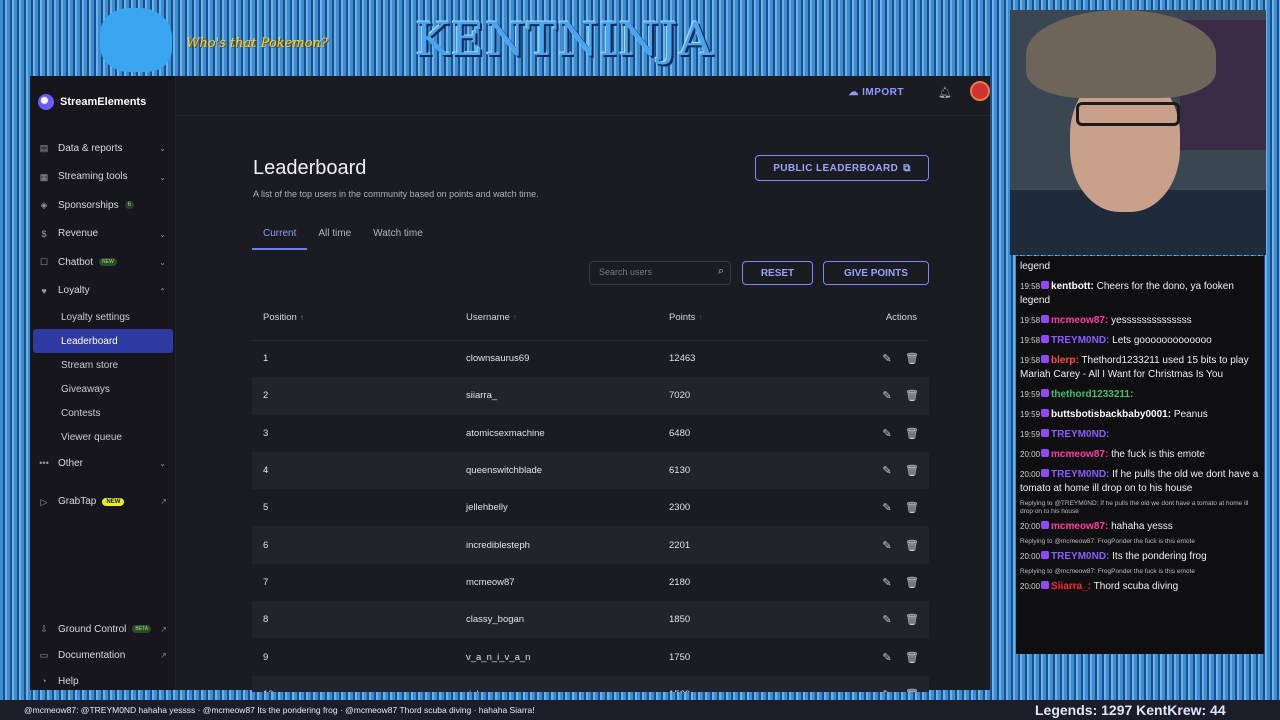 The height and width of the screenshot is (720, 1280). Describe the element at coordinates (590, 620) in the screenshot. I see `table-row: 8 classy_bogan 1850 ✎ 🗑︎` at that location.